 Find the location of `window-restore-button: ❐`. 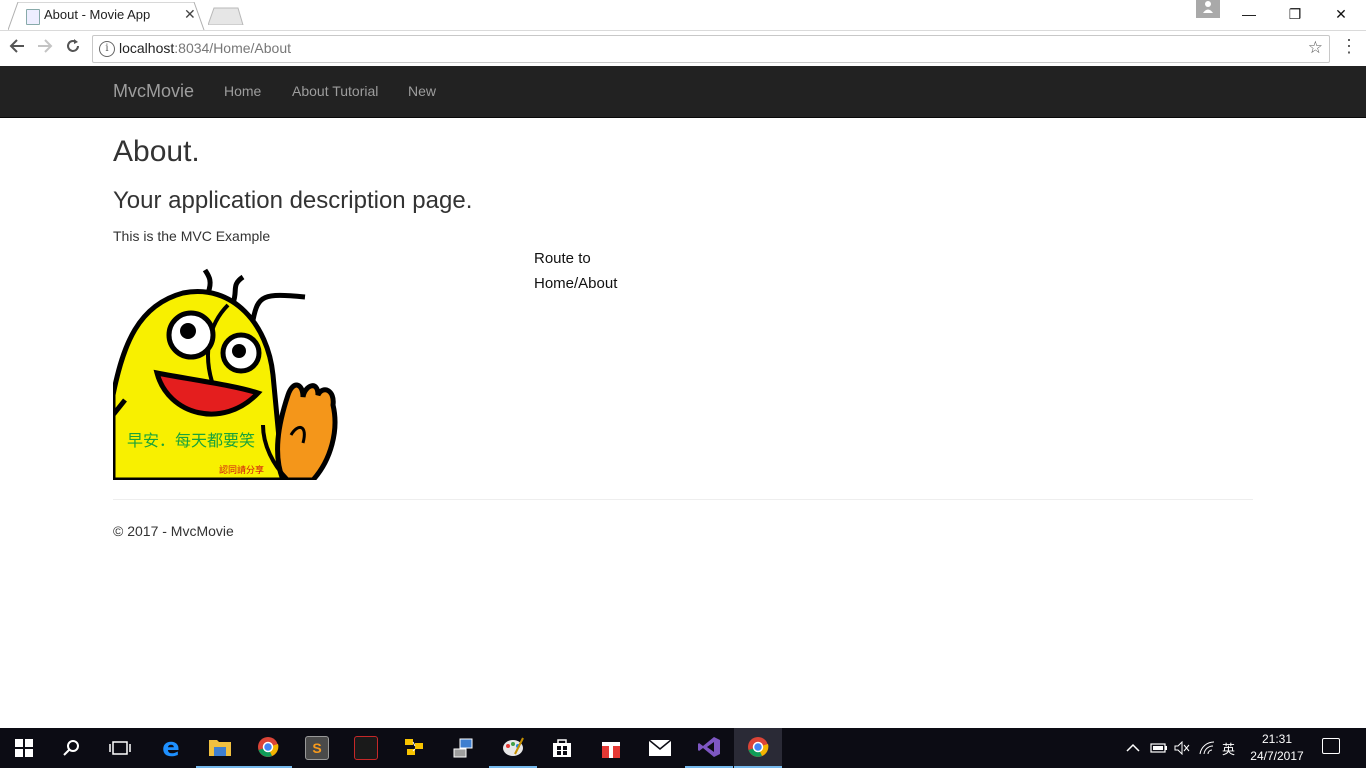

window-restore-button: ❐ is located at coordinates (1295, 14).